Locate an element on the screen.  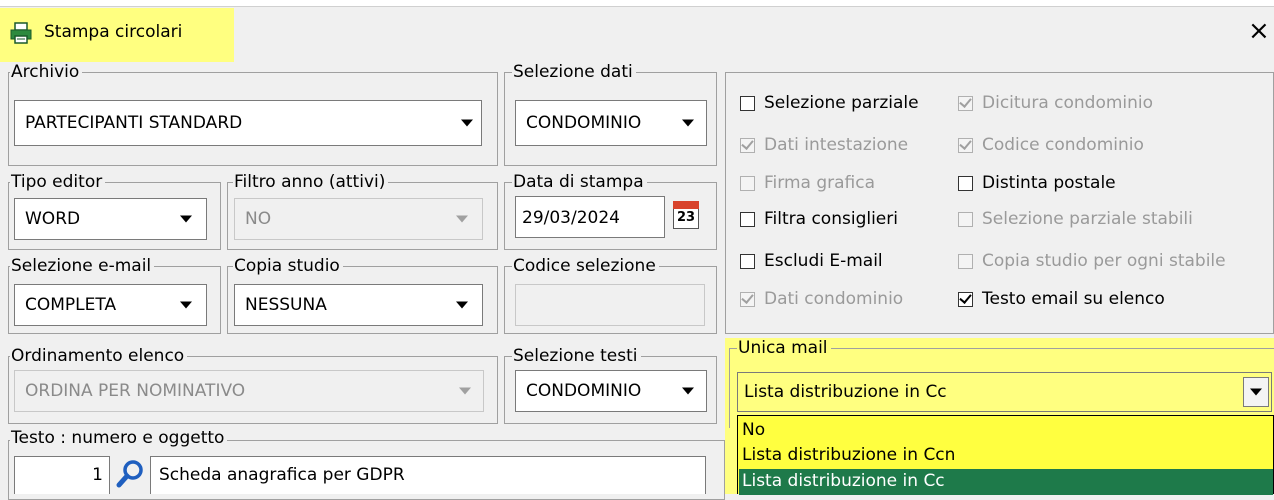
selezione-dati-value: CONDOMINIO is located at coordinates (584, 123).